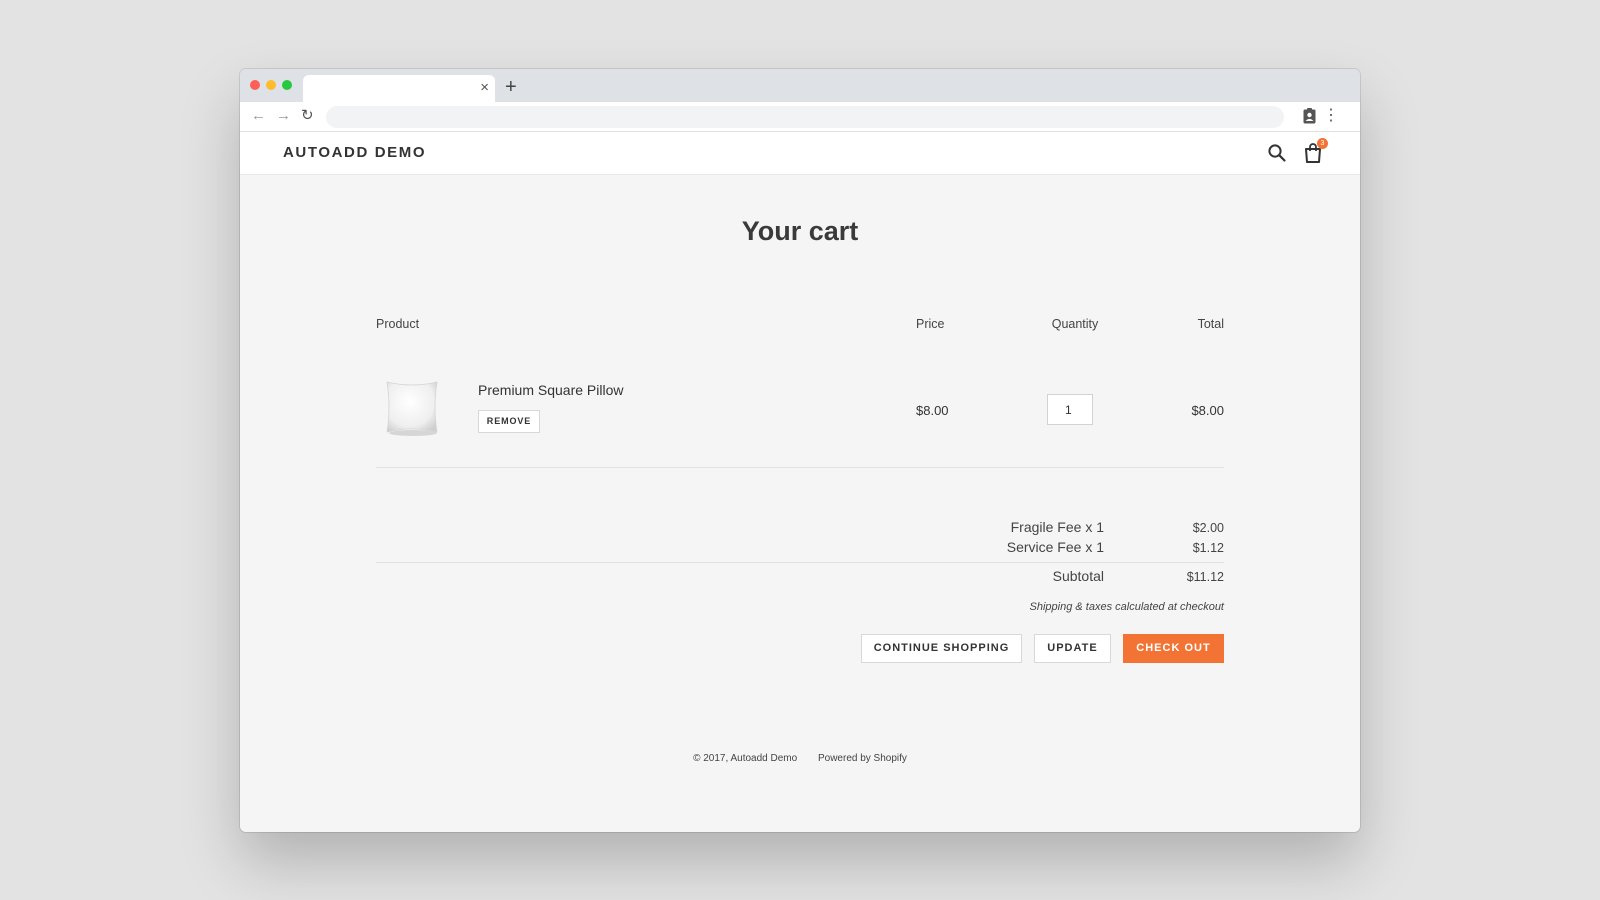  What do you see at coordinates (745, 758) in the screenshot?
I see `copyright-text: © 2017, Autoadd Demo` at bounding box center [745, 758].